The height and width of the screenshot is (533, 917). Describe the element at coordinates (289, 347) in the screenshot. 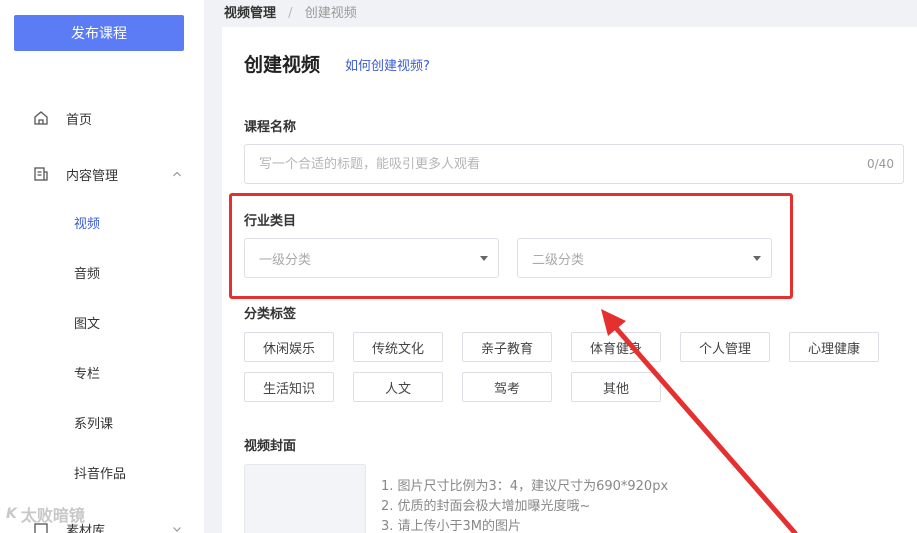

I see `tag-option: 休闲娱乐` at that location.